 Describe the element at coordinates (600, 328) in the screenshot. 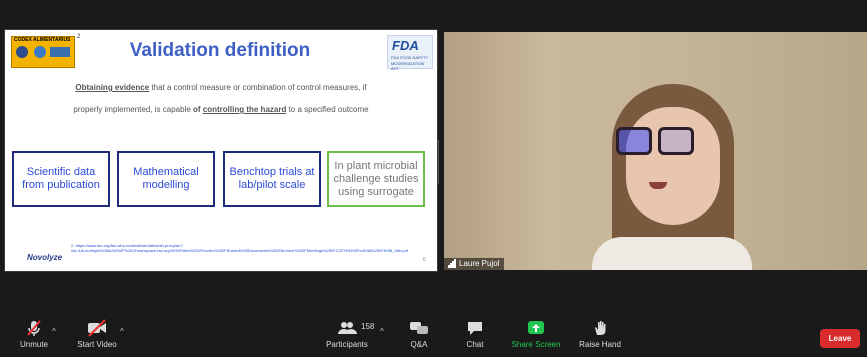

I see `raise-hand-icon` at that location.